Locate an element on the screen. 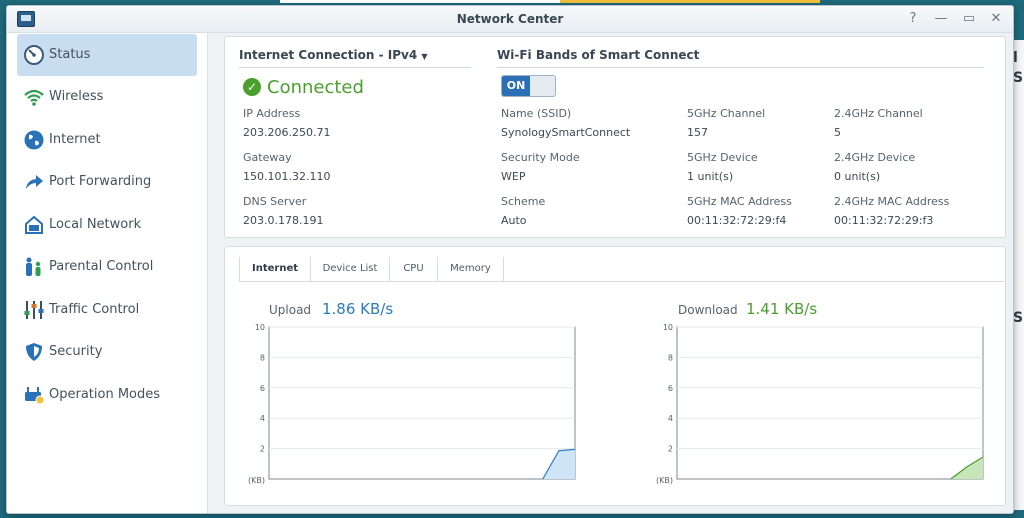 Image resolution: width=1024 pixels, height=518 pixels. scheme-label: Scheme is located at coordinates (523, 201).